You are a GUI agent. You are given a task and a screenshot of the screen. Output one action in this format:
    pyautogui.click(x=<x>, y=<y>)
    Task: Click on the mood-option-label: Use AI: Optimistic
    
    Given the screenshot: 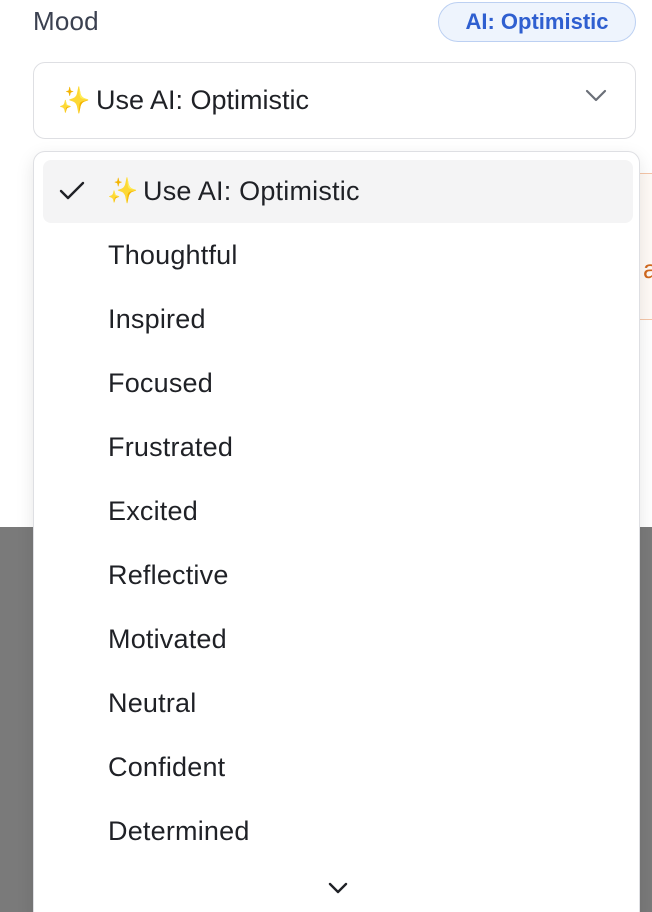 What is the action you would take?
    pyautogui.click(x=251, y=191)
    